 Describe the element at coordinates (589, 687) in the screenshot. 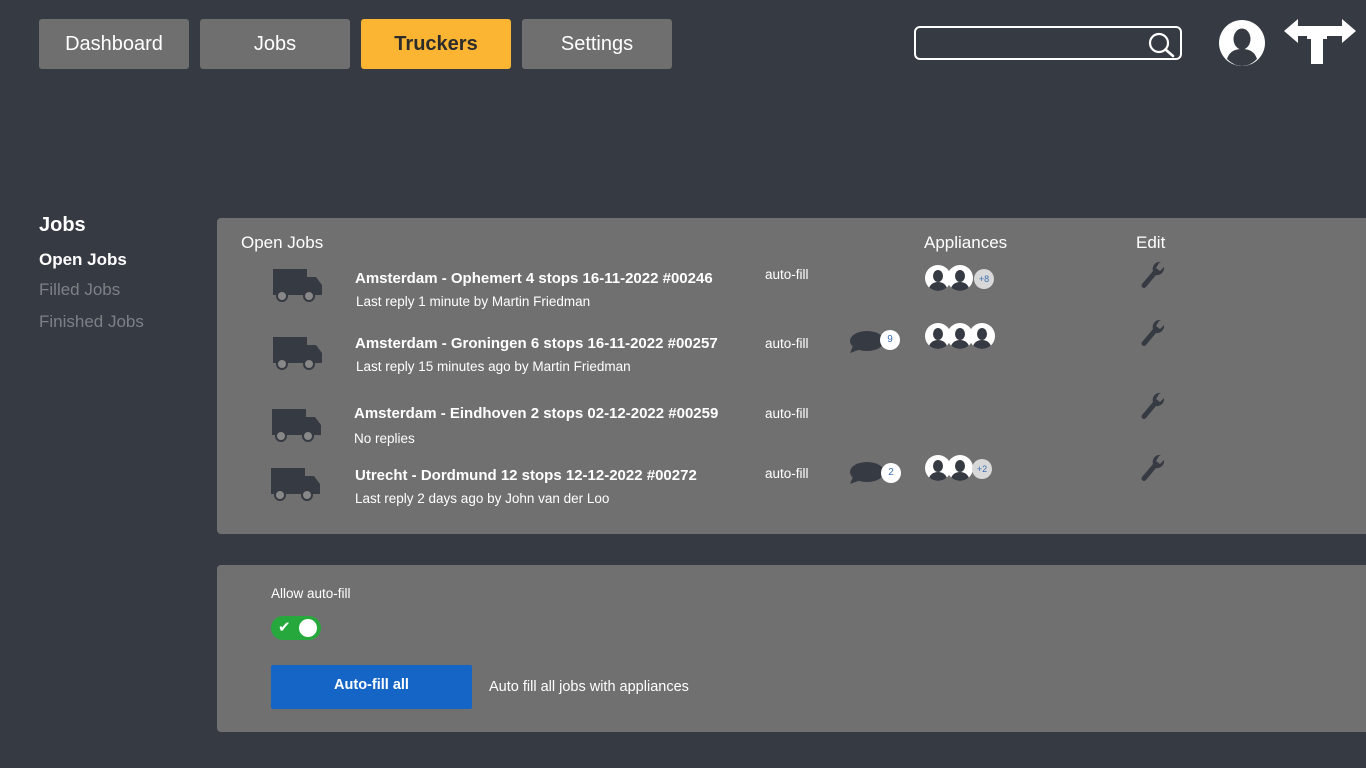

I see `autofill-description: Auto fill all jobs with appliances` at that location.